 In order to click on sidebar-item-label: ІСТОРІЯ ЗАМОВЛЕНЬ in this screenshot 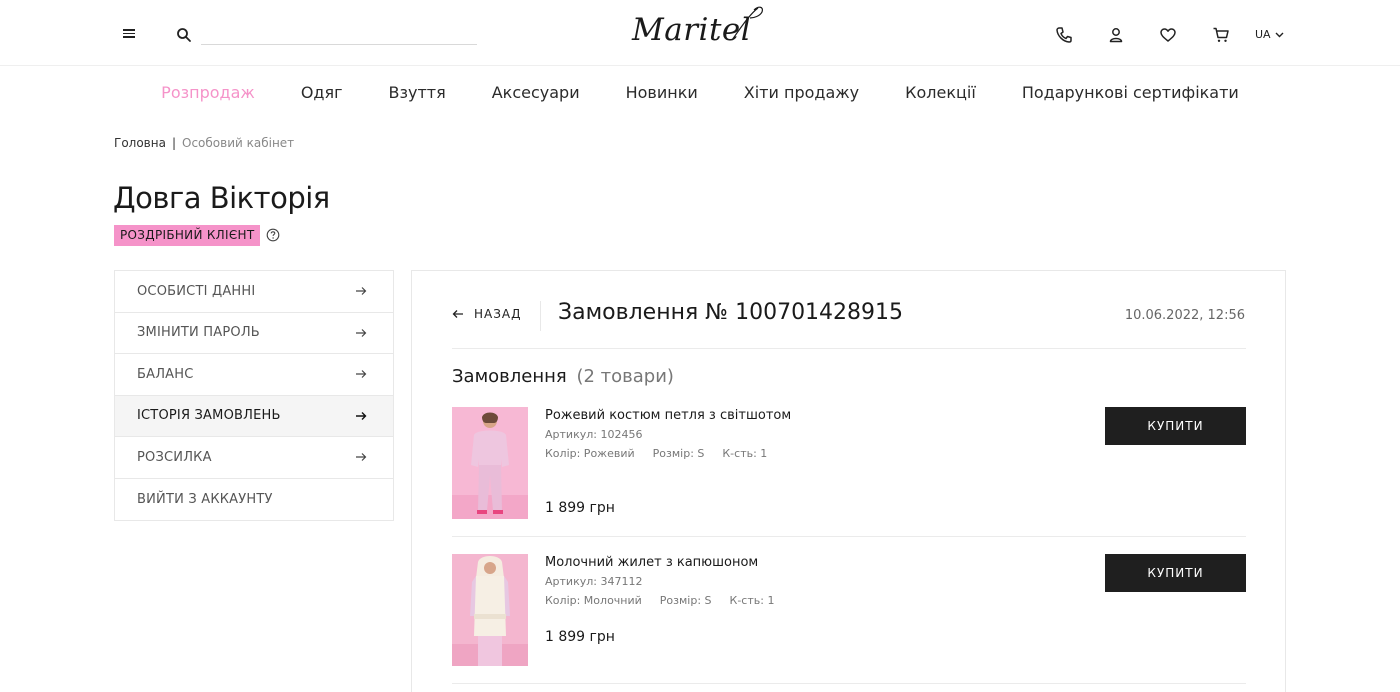, I will do `click(209, 416)`.